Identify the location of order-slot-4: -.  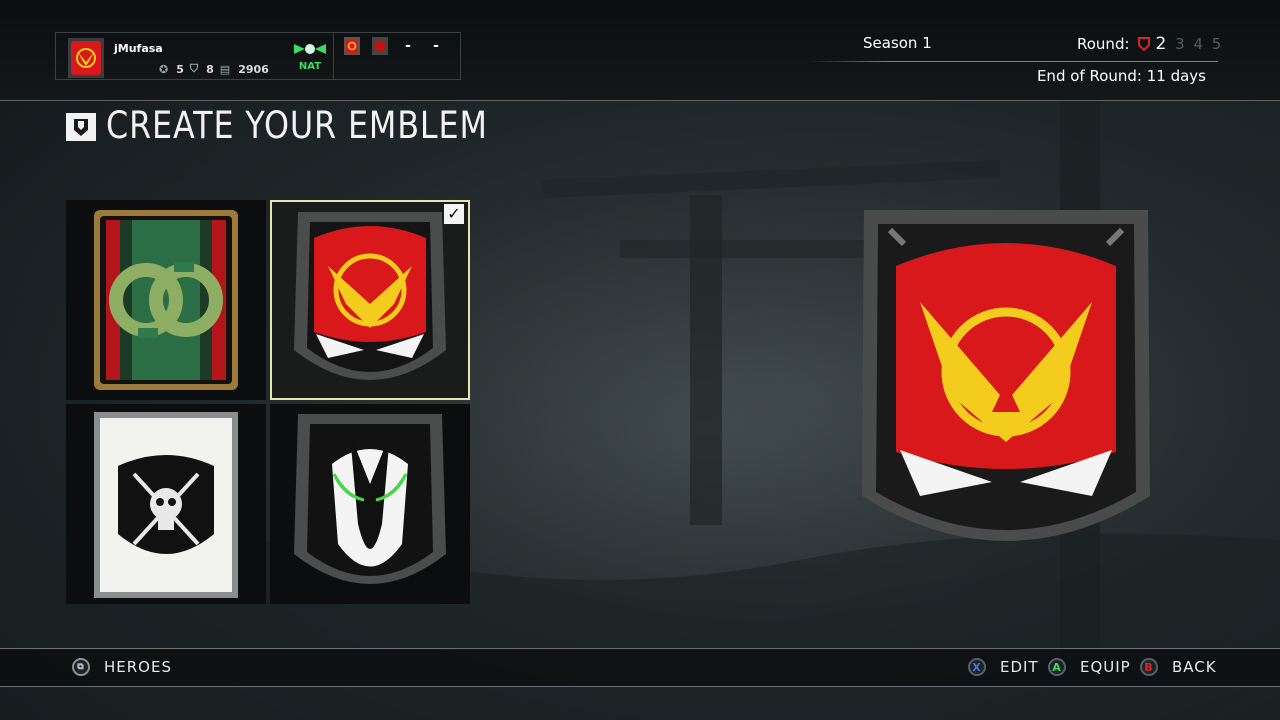
(436, 46).